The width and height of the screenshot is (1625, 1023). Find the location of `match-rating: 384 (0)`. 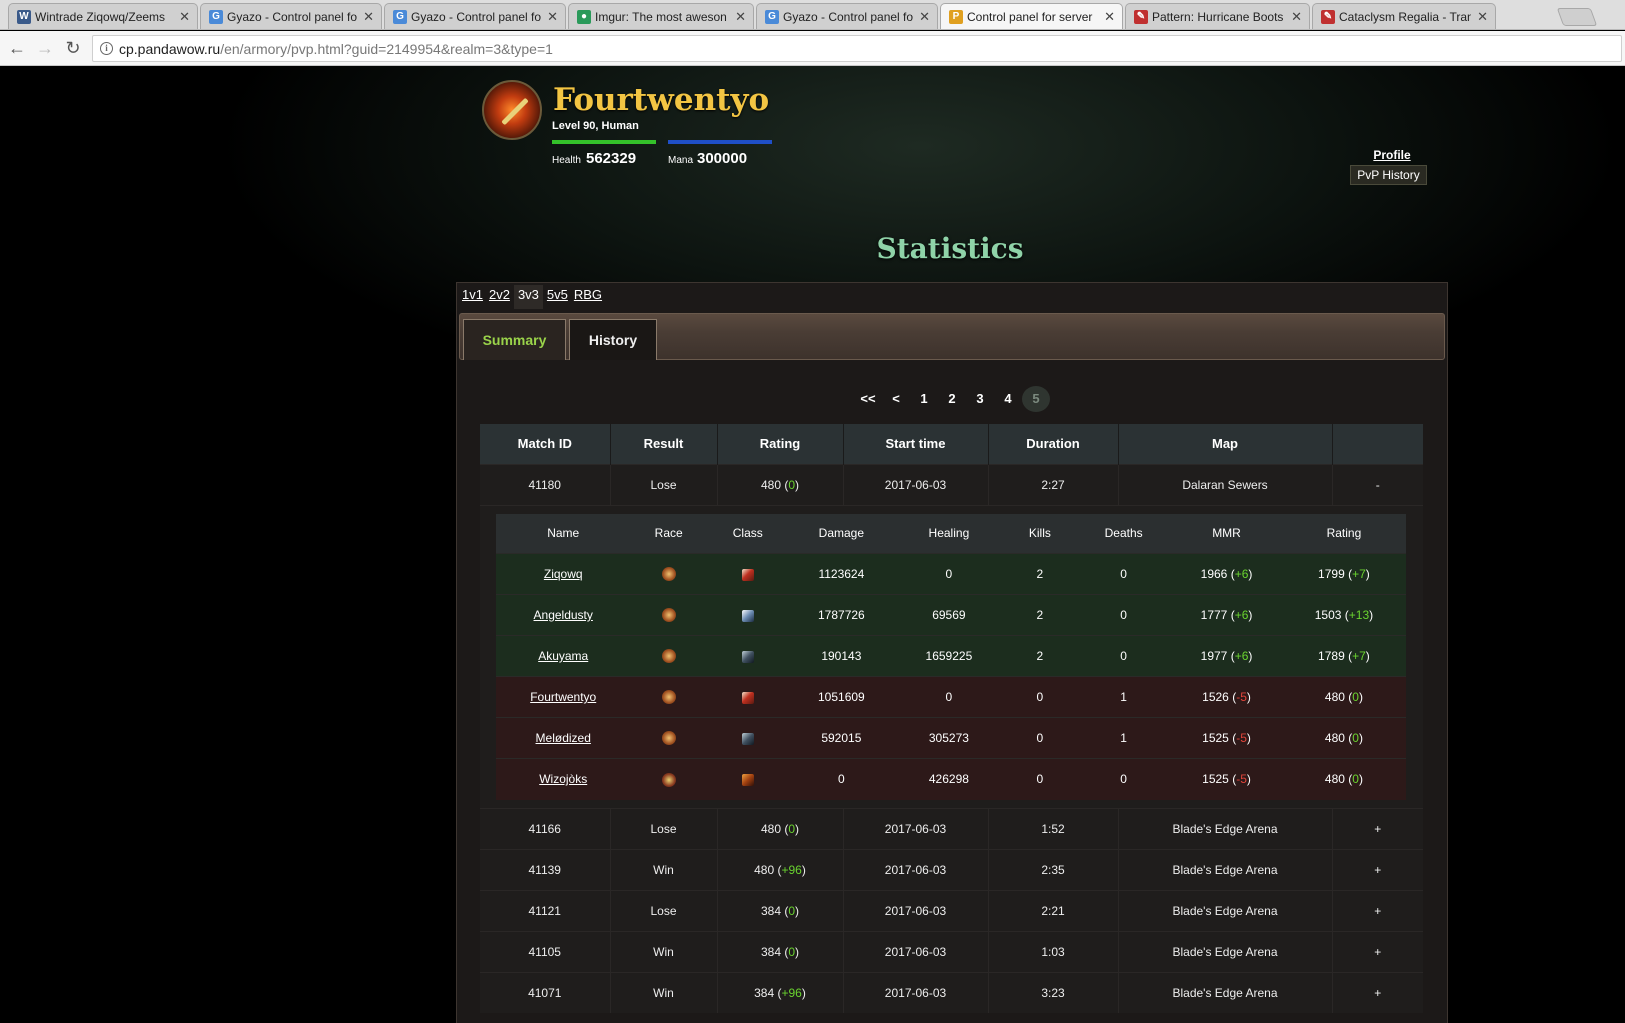

match-rating: 384 (0) is located at coordinates (780, 910).